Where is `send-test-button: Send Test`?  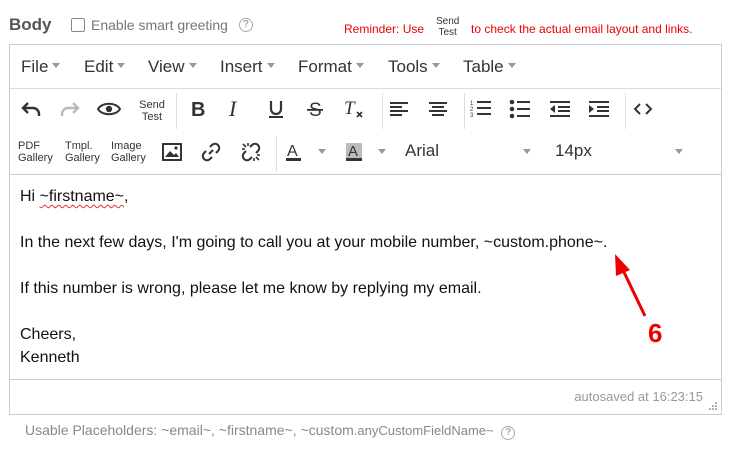
send-test-button: Send Test is located at coordinates (152, 111).